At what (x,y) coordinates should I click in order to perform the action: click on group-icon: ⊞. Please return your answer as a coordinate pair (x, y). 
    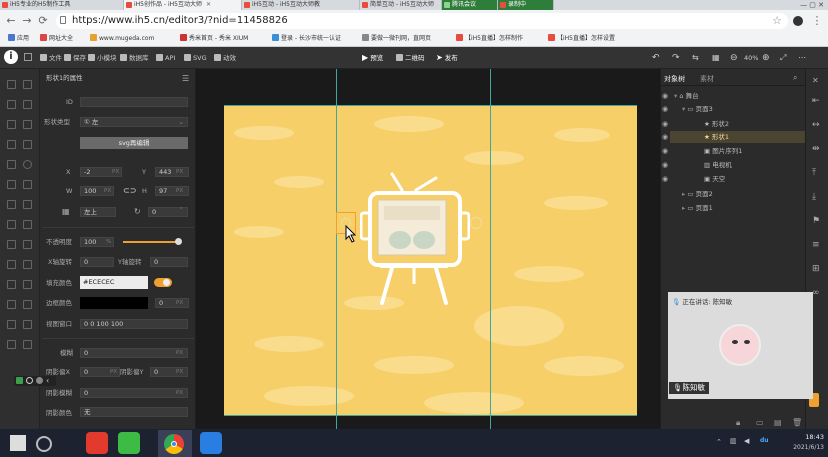
    Looking at the image, I should click on (816, 269).